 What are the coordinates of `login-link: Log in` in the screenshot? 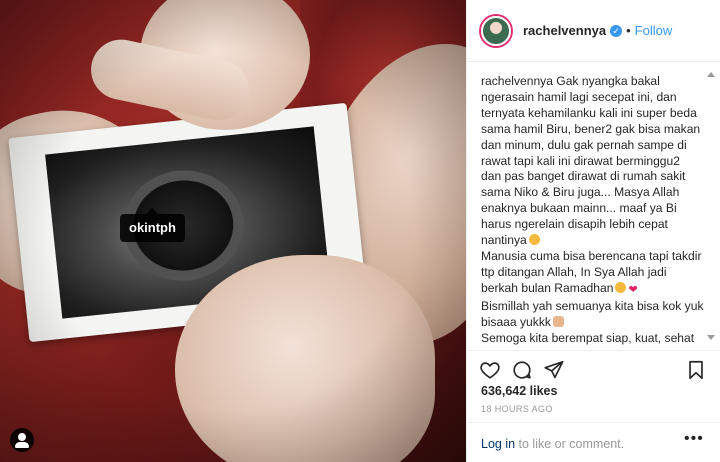 It's located at (498, 444).